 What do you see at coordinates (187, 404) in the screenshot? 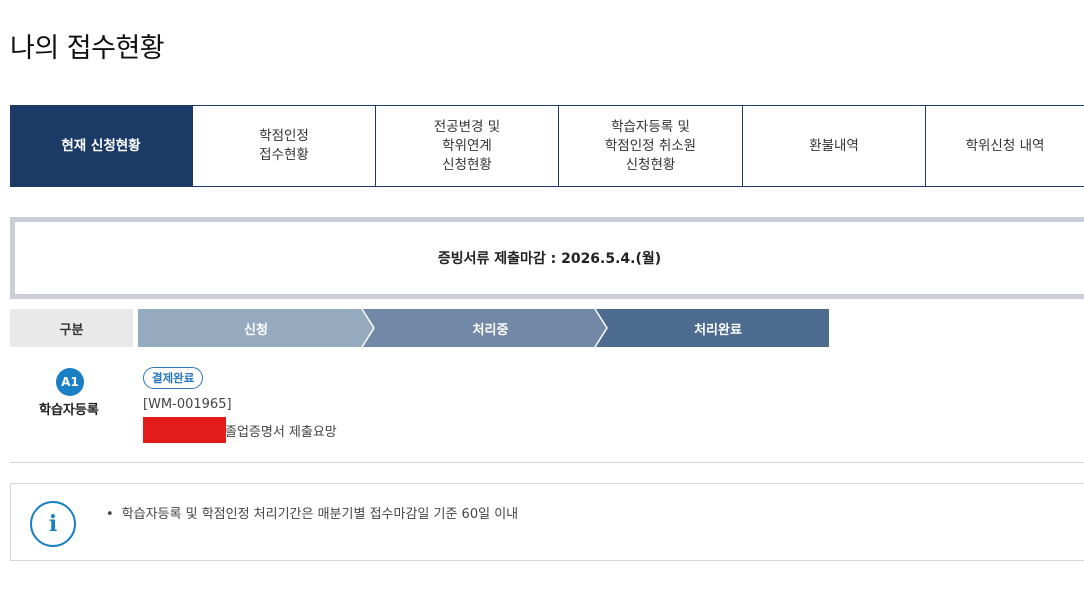
I see `document-number: [WM-001965]` at bounding box center [187, 404].